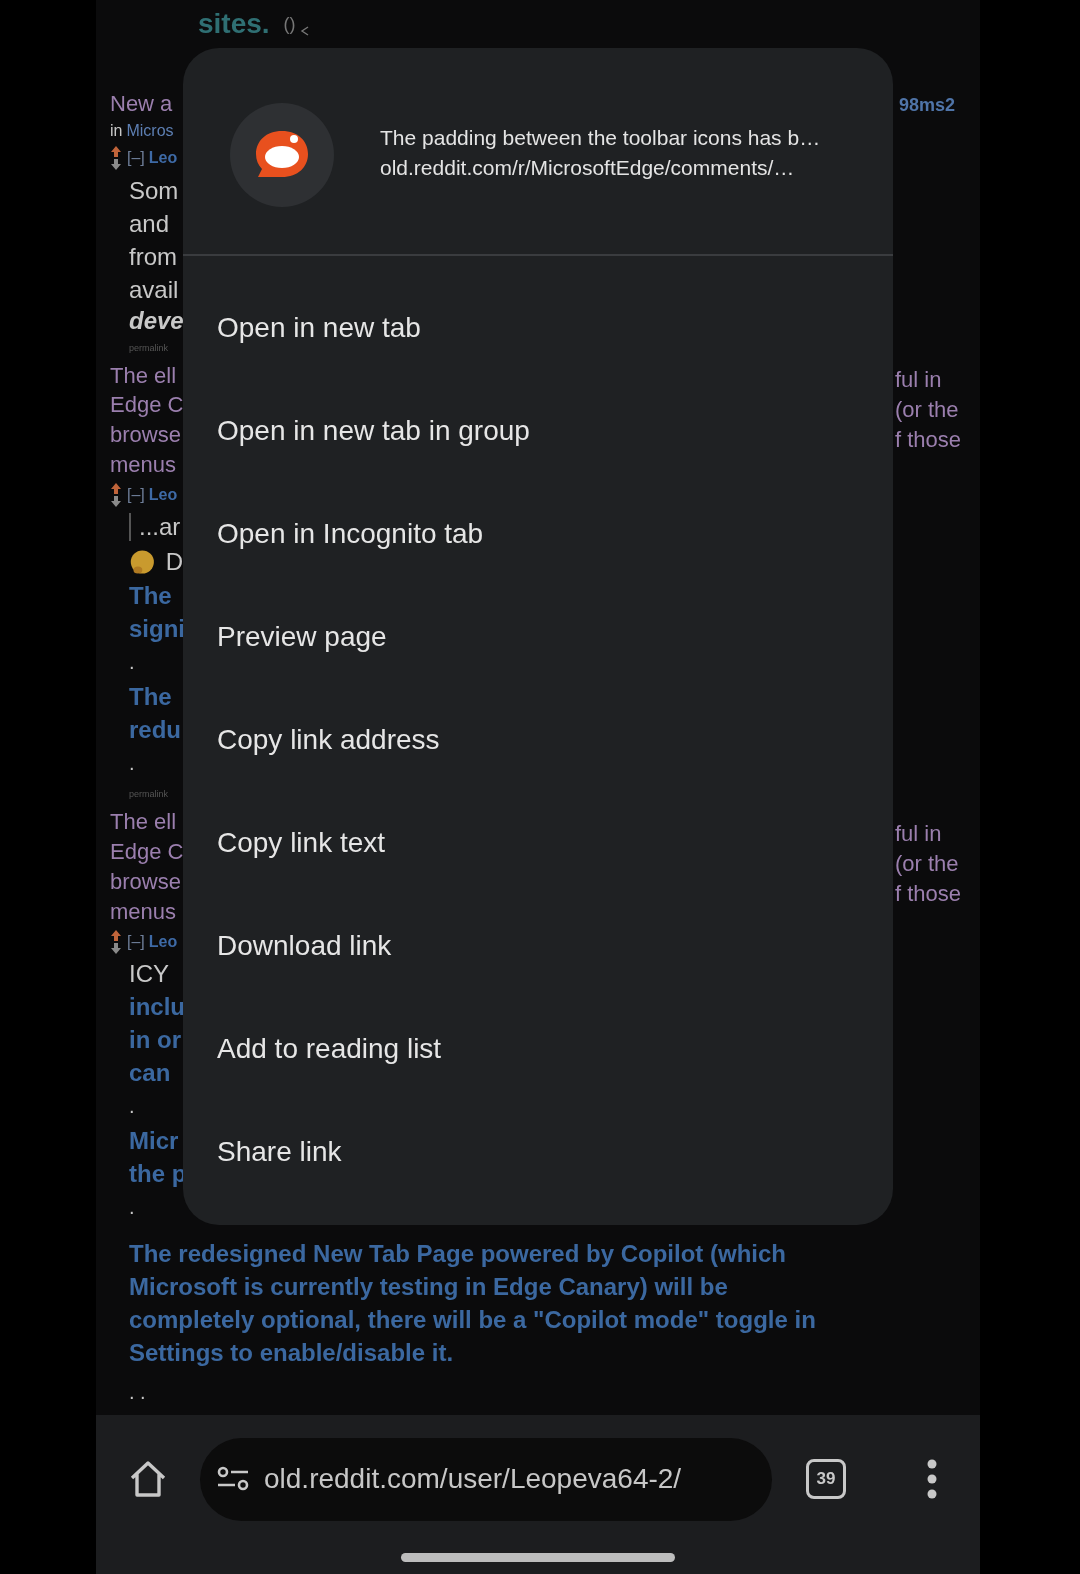 This screenshot has width=1080, height=1574. I want to click on post-title: New a, so click(139, 104).